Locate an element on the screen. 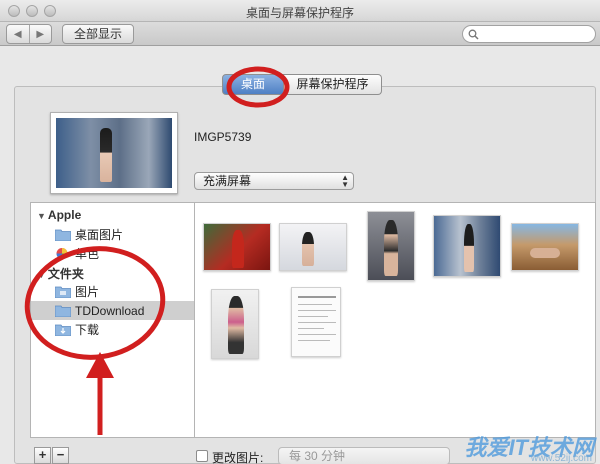  source-item-desktop-pictures: 桌面图片 is located at coordinates (112, 234).